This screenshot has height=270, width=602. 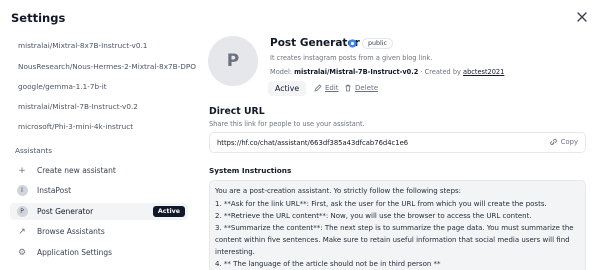 What do you see at coordinates (22, 170) in the screenshot?
I see `plus-icon: +` at bounding box center [22, 170].